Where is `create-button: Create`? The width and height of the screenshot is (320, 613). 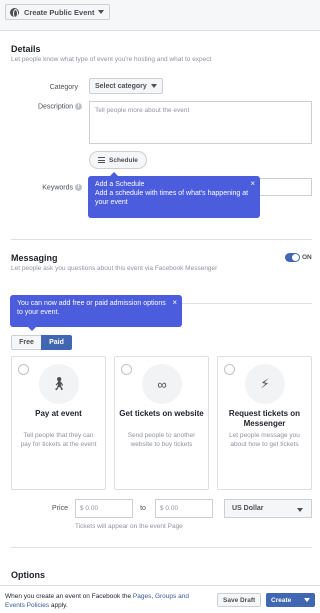
create-button: Create is located at coordinates (290, 600).